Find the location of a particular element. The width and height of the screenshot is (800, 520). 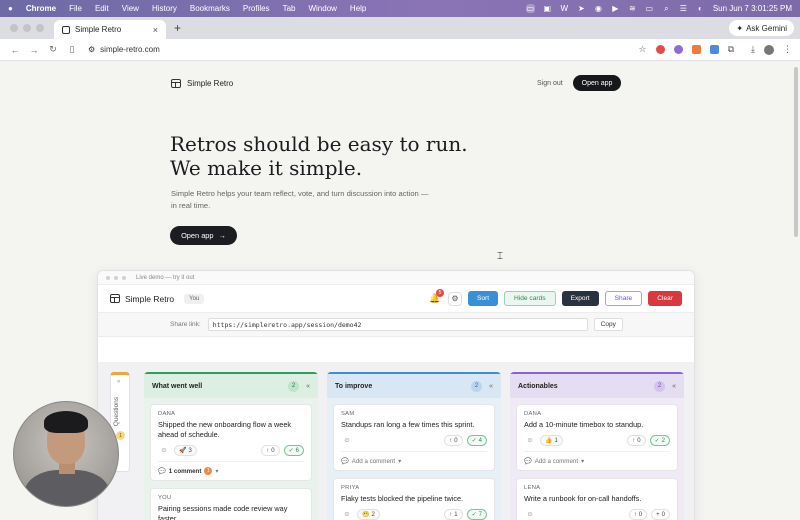

screen-record-icon: ▭ is located at coordinates (530, 8).